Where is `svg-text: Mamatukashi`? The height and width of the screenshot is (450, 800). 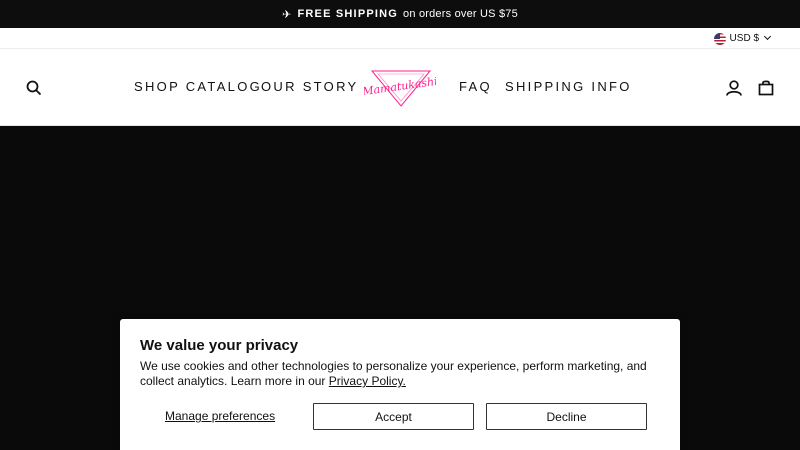
svg-text: Mamatukashi is located at coordinates (400, 87).